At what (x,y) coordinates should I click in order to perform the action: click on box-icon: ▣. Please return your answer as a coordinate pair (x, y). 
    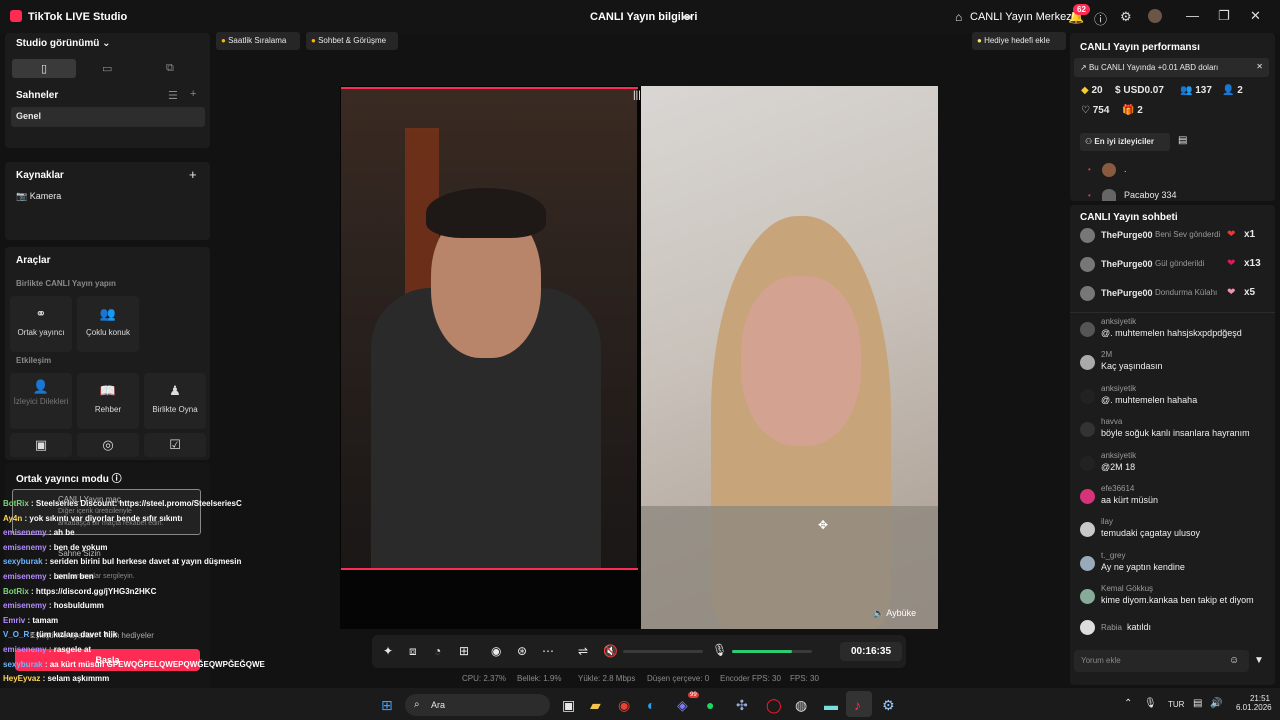
    Looking at the image, I should click on (41, 444).